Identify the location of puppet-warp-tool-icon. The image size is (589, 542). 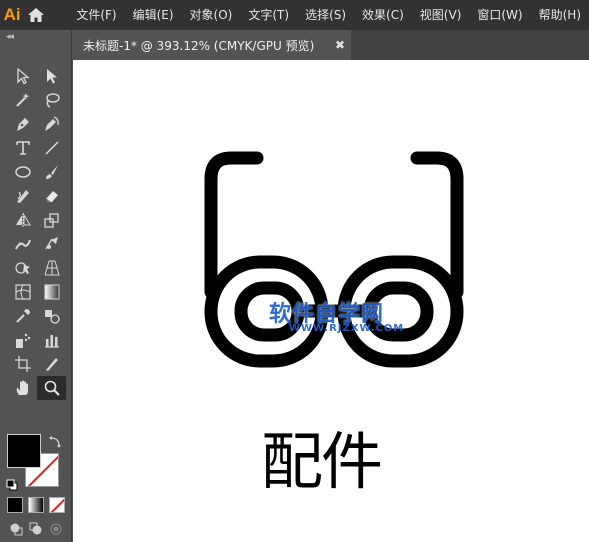
(22, 244).